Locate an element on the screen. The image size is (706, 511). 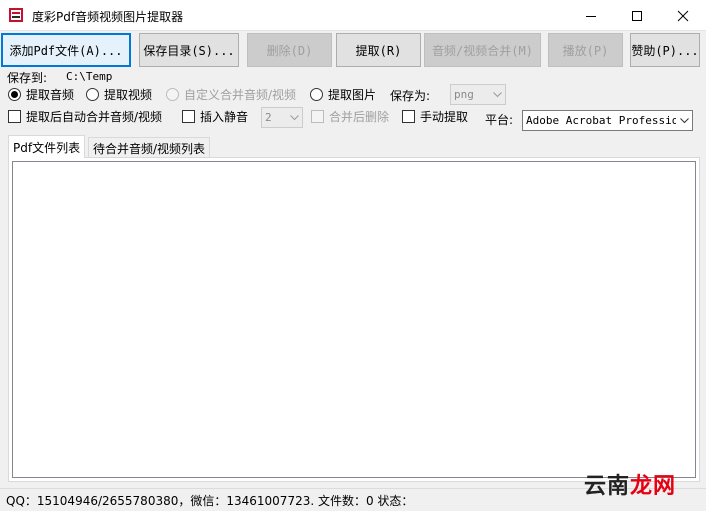
extract-audio-radio: 提取音频 is located at coordinates (41, 94).